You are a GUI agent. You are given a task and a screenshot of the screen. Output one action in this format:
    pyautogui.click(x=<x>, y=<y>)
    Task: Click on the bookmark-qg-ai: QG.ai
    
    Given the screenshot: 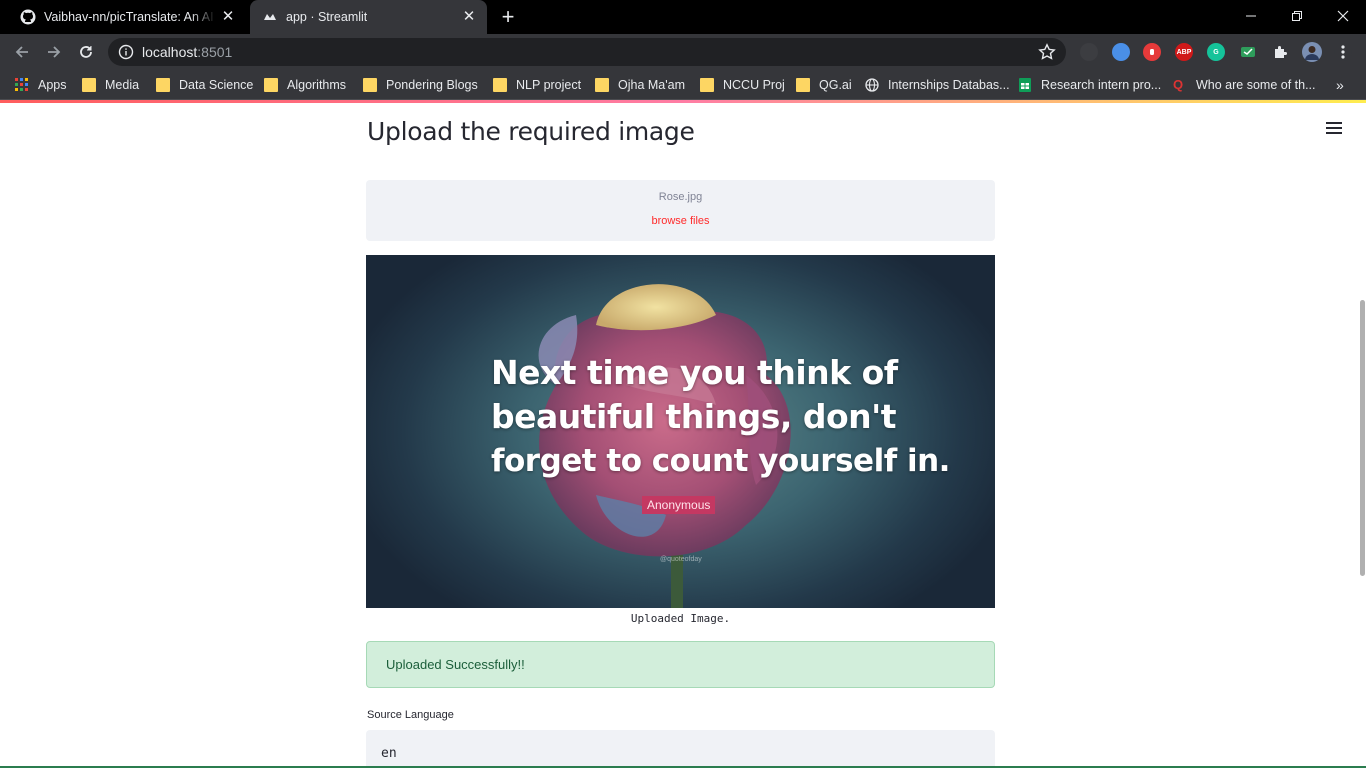 What is the action you would take?
    pyautogui.click(x=824, y=85)
    